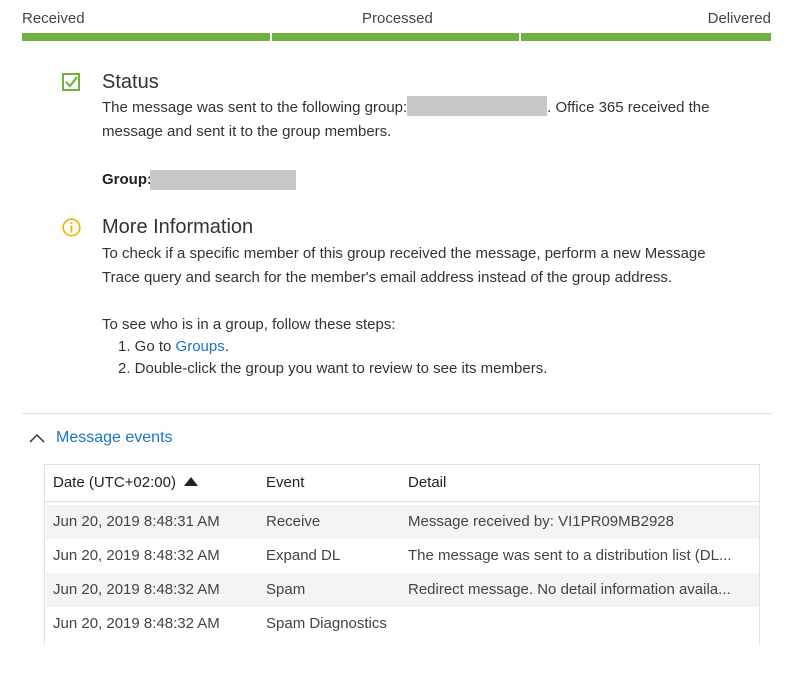 The image size is (800, 673). What do you see at coordinates (147, 346) in the screenshot?
I see `step-1-text: 1. Go to` at bounding box center [147, 346].